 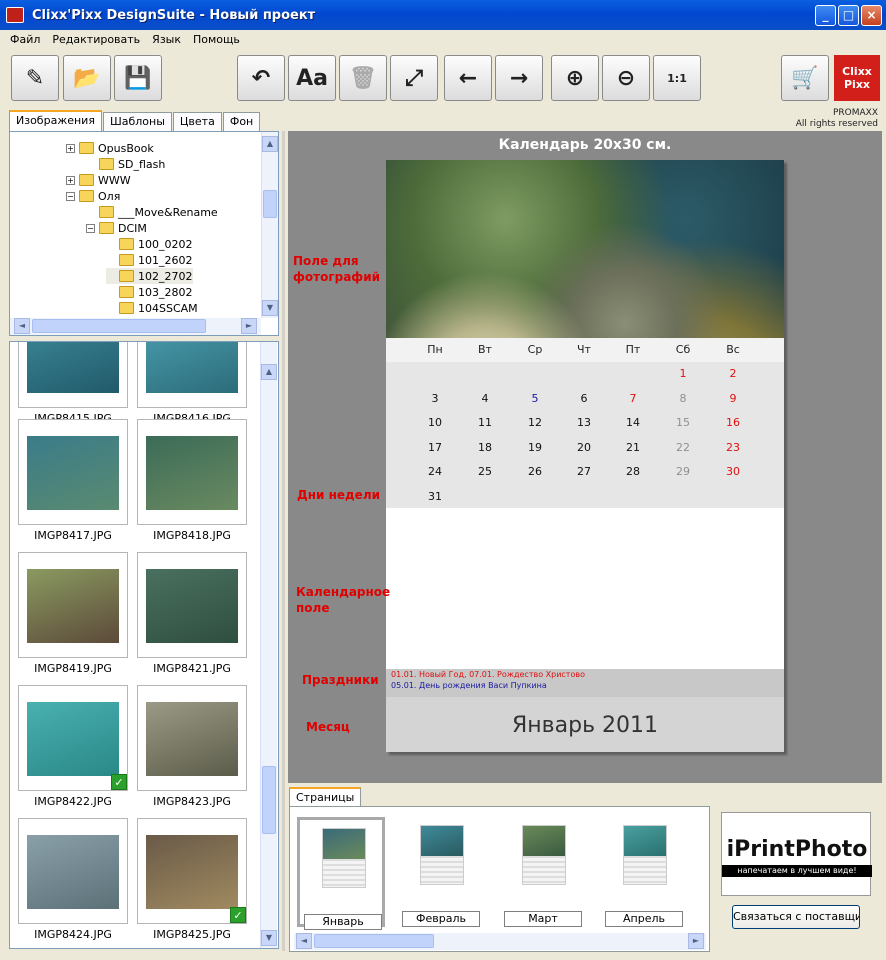 What do you see at coordinates (55, 120) in the screenshot?
I see `tab-images: Изображения` at bounding box center [55, 120].